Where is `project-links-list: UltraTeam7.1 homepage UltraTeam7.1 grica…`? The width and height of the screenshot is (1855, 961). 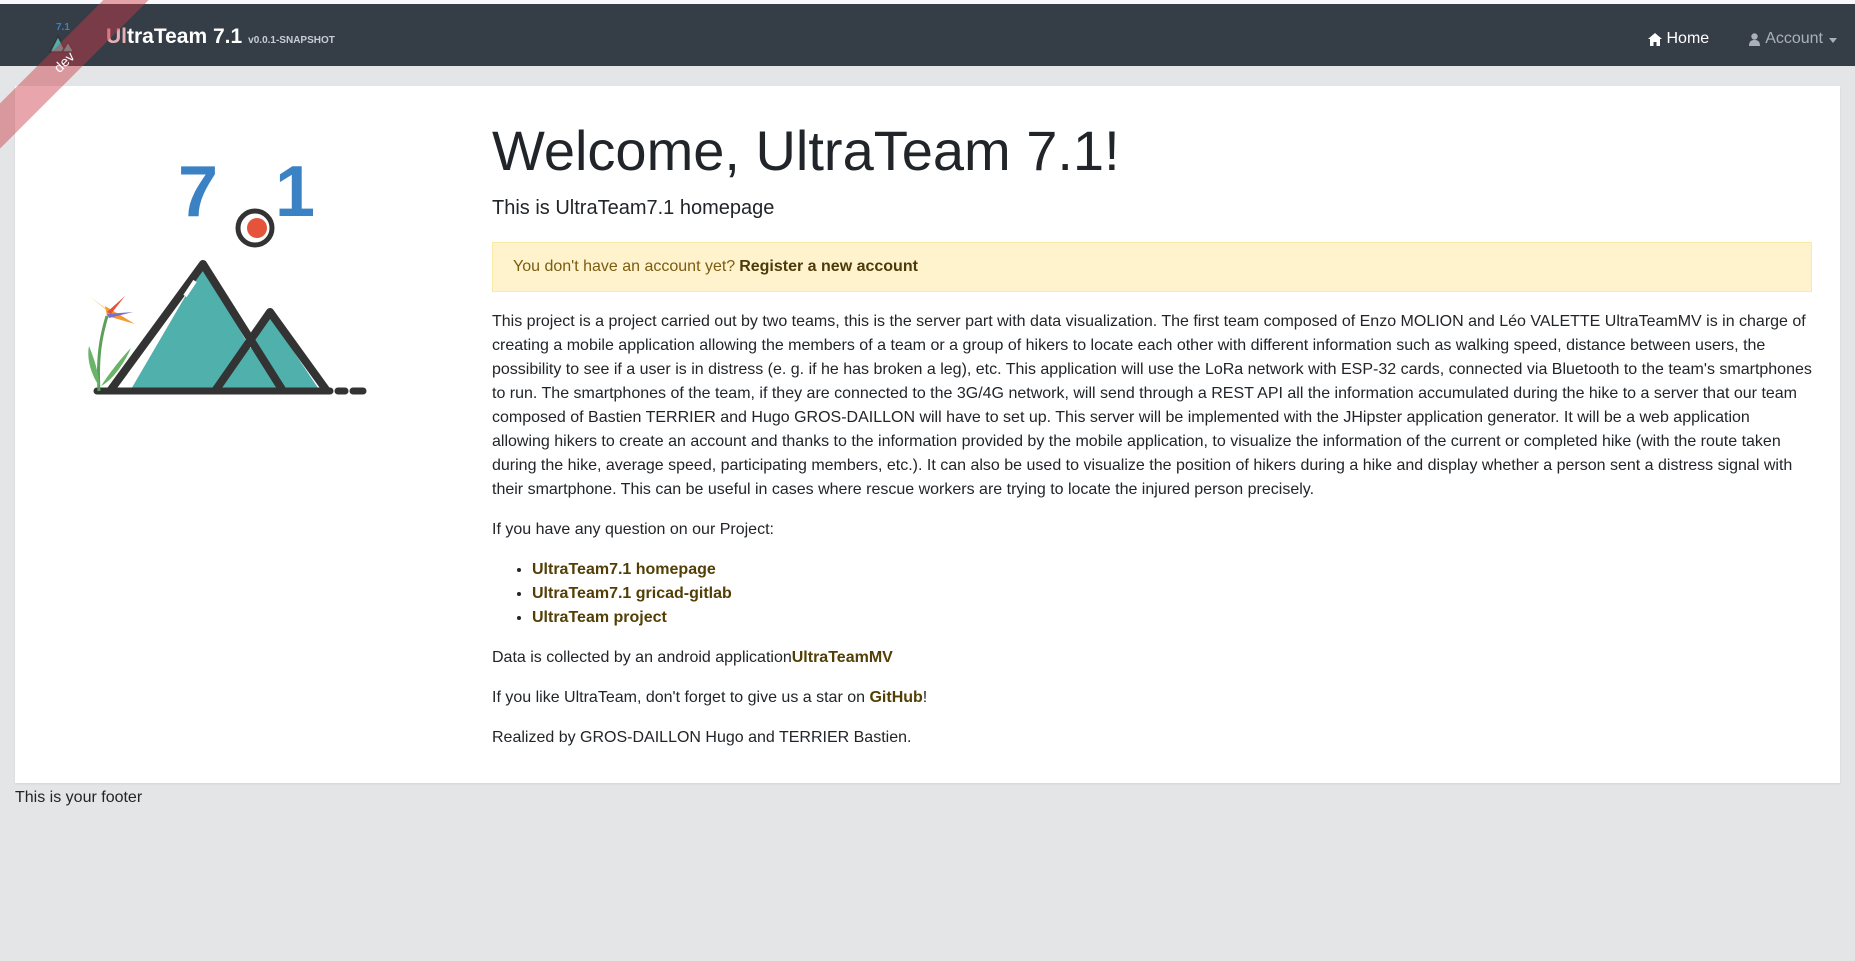 project-links-list: UltraTeam7.1 homepage UltraTeam7.1 grica… is located at coordinates (1152, 594).